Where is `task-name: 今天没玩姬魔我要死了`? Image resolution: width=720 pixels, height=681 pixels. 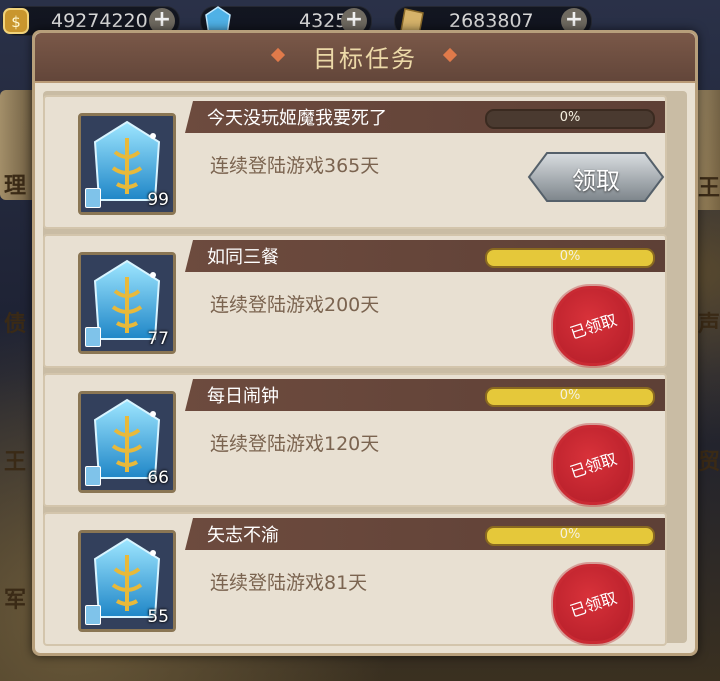
task-name: 今天没玩姬魔我要死了 is located at coordinates (297, 118).